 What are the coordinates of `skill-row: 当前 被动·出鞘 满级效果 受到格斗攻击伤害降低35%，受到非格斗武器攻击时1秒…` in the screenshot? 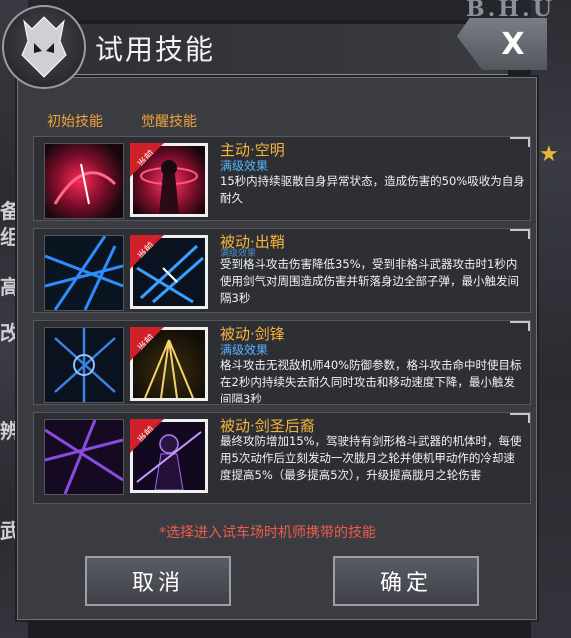 It's located at (282, 270).